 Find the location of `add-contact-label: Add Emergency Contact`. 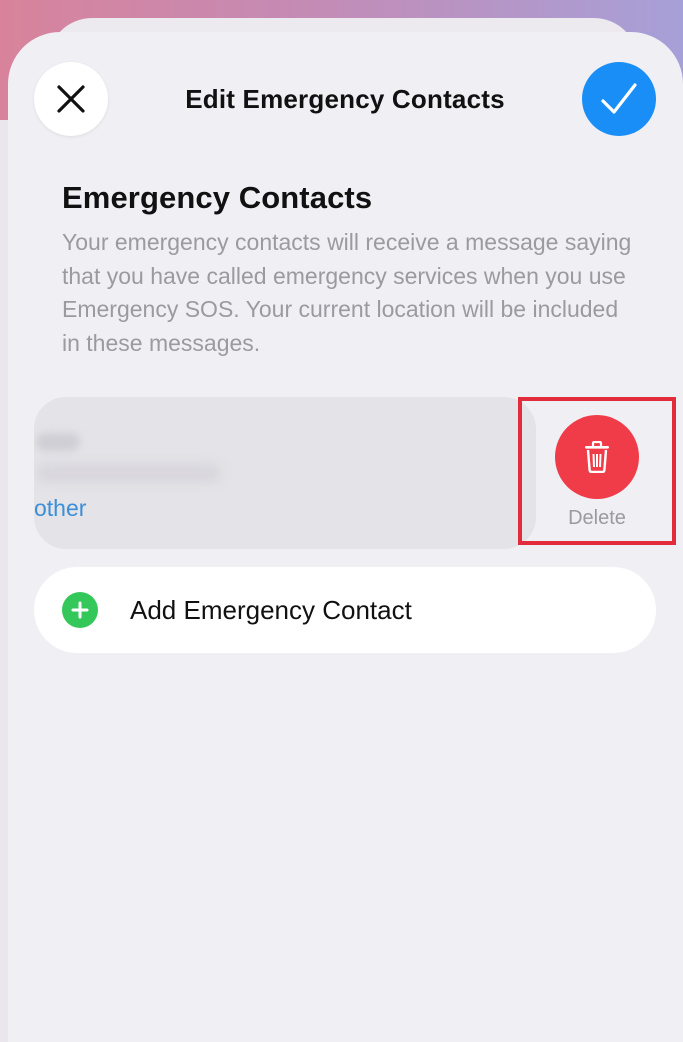

add-contact-label: Add Emergency Contact is located at coordinates (271, 610).